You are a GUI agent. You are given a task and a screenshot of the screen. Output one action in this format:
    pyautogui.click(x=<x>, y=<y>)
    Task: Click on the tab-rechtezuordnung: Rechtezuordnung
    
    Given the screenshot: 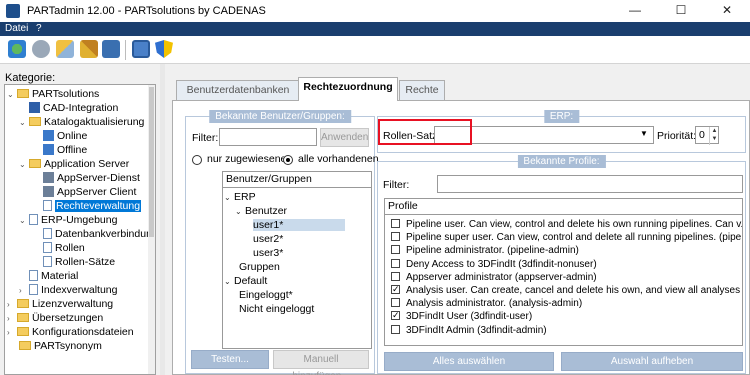 What is the action you would take?
    pyautogui.click(x=348, y=89)
    